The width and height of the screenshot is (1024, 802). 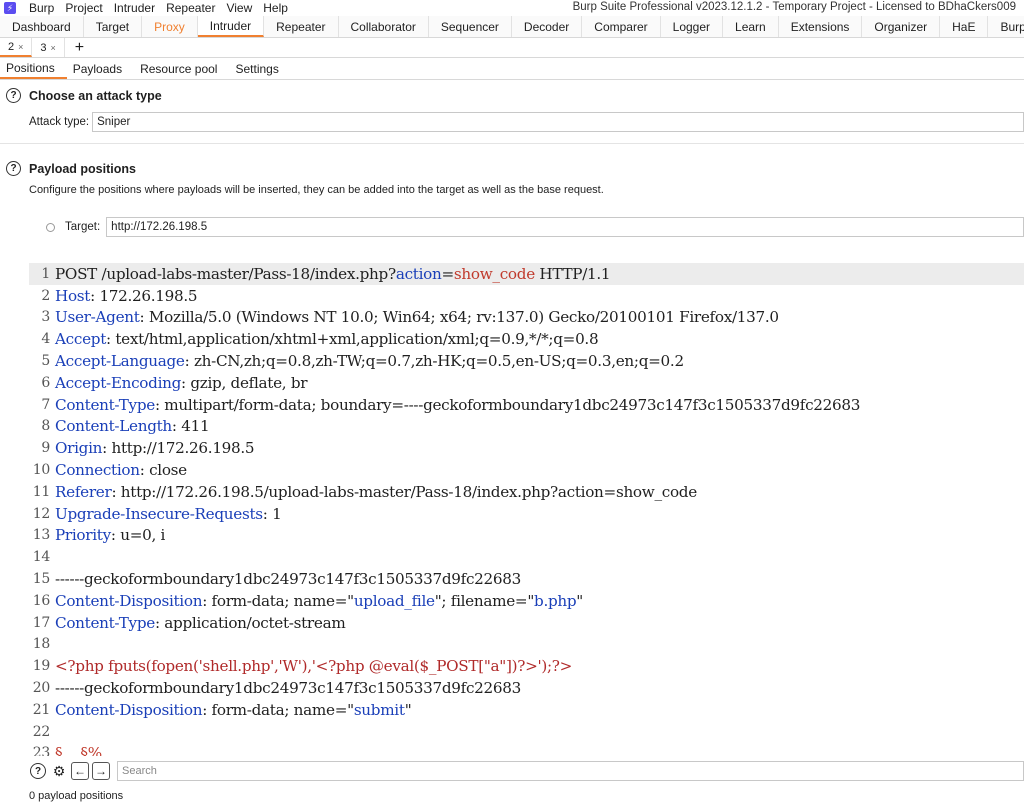 What do you see at coordinates (135, 8) in the screenshot?
I see `menu-intruder: Intruder` at bounding box center [135, 8].